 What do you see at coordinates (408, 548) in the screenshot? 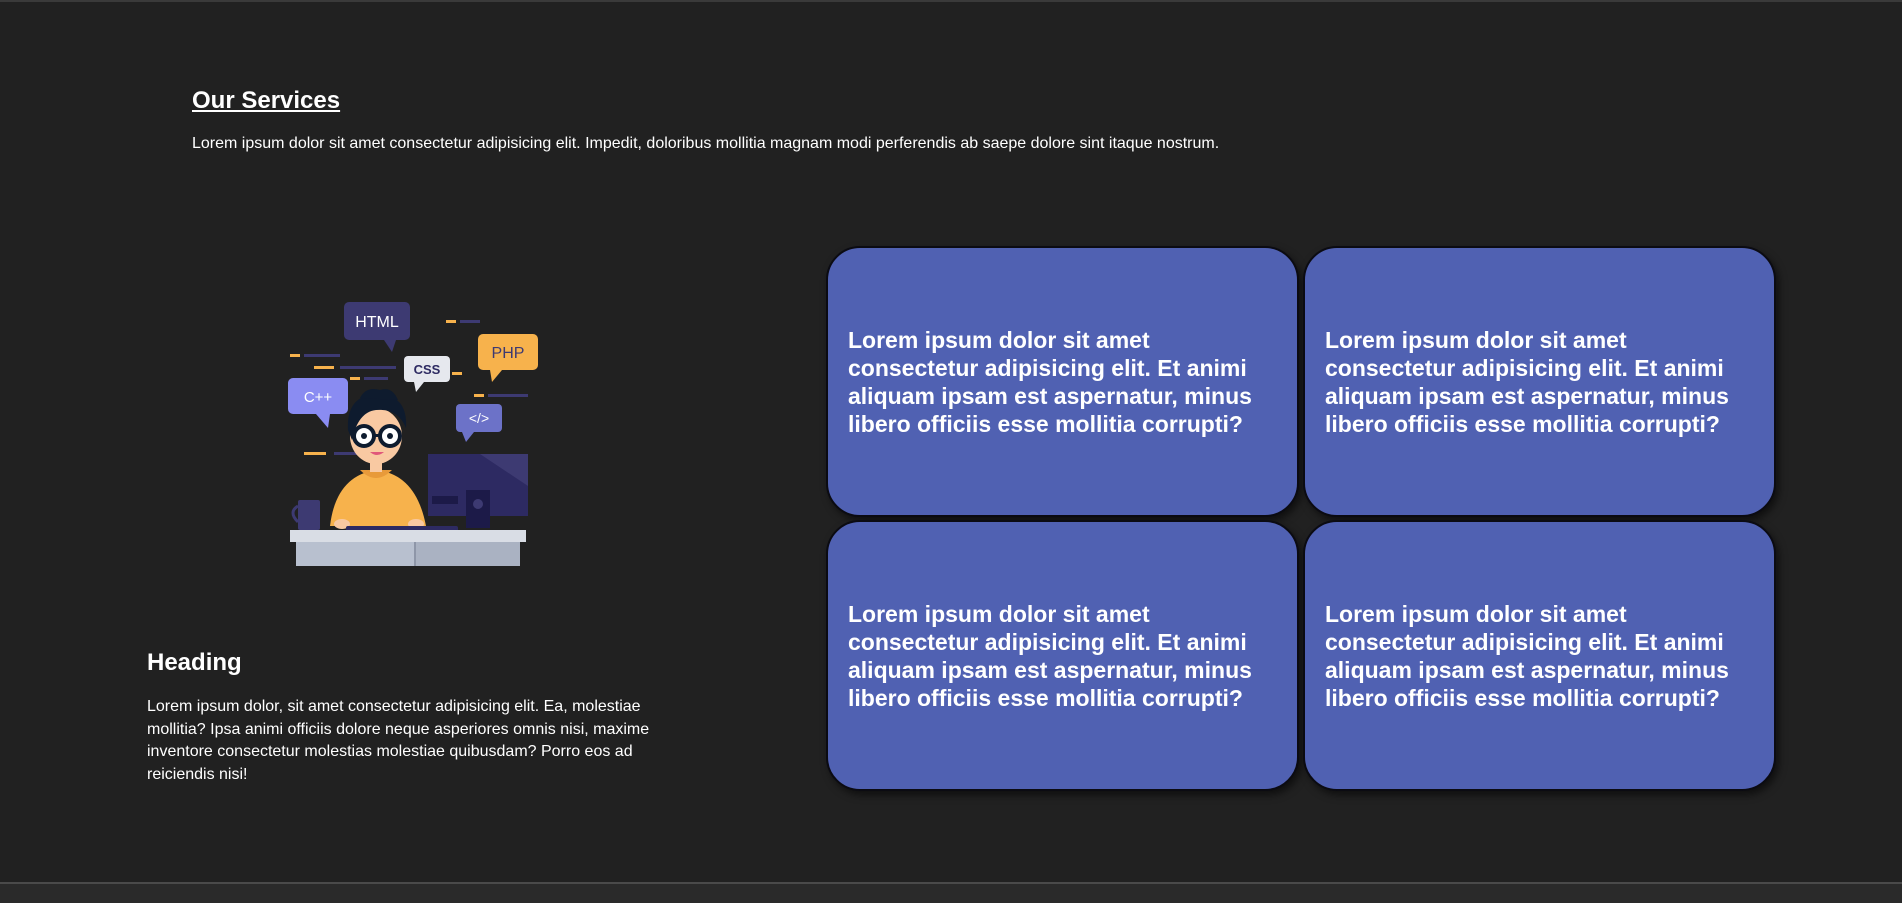
I see `desk` at bounding box center [408, 548].